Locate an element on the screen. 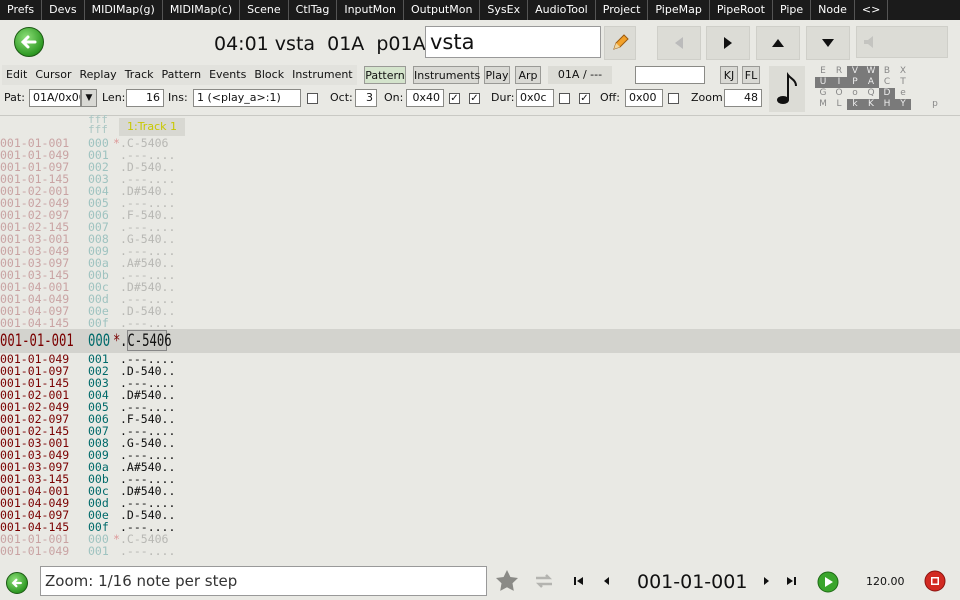 The image size is (960, 600). skip-start-button is located at coordinates (579, 582).